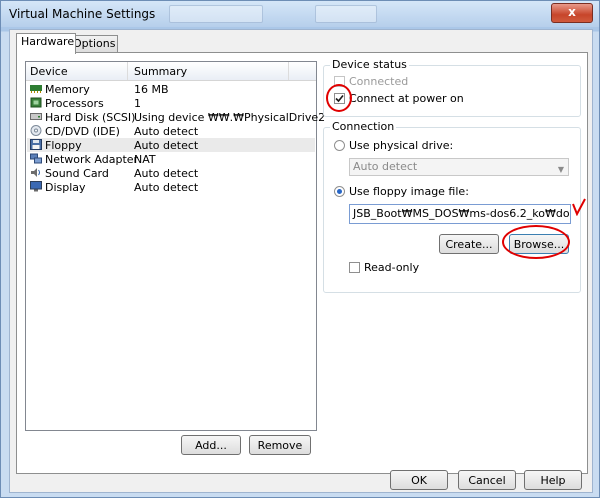 The image size is (600, 498). What do you see at coordinates (46, 43) in the screenshot?
I see `tab-hardware: Hardware` at bounding box center [46, 43].